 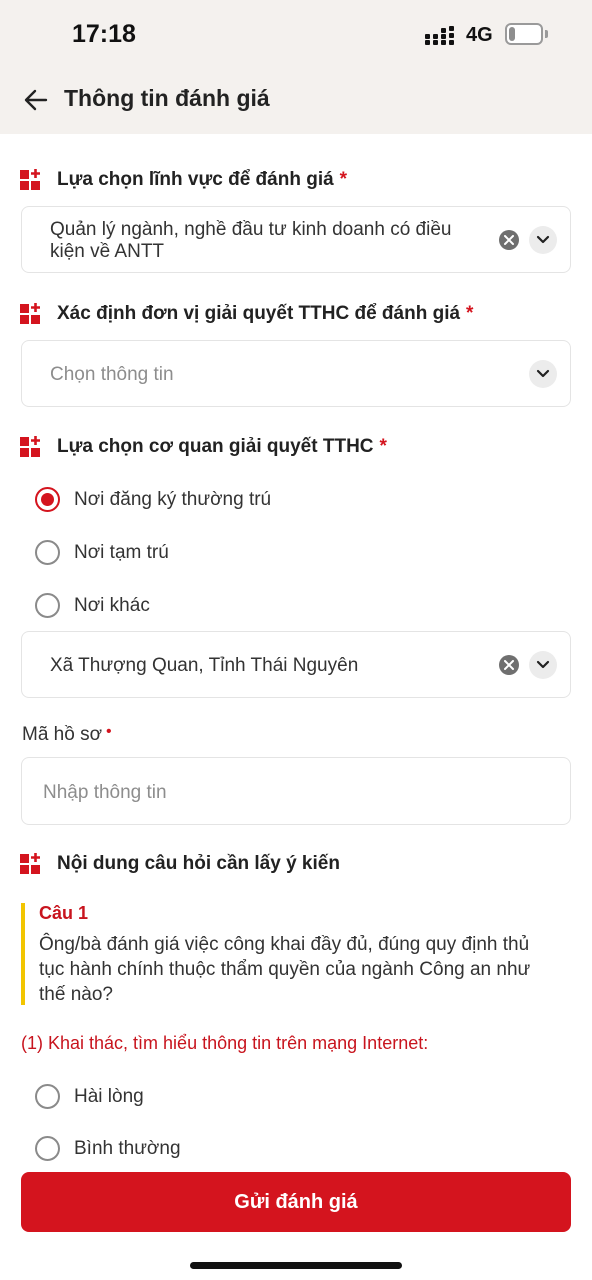 I want to click on radio-option-other: Nơi khác, so click(x=92, y=605).